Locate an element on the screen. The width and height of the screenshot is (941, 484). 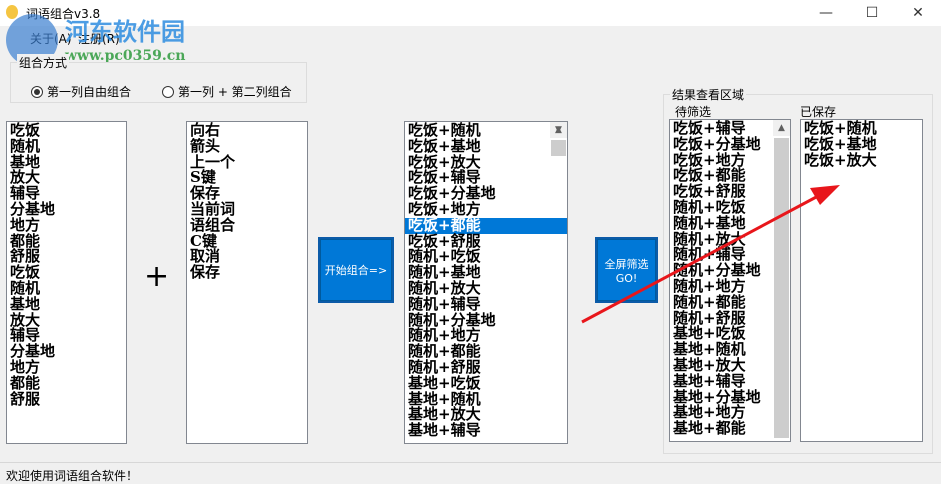
red-arrow-annotation is located at coordinates (710, 254).